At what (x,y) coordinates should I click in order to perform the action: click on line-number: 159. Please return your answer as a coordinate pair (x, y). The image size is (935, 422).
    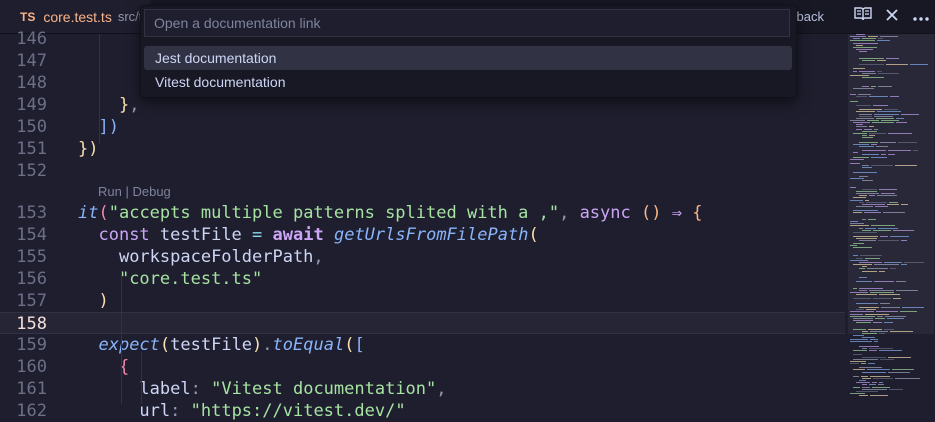
    Looking at the image, I should click on (31, 345).